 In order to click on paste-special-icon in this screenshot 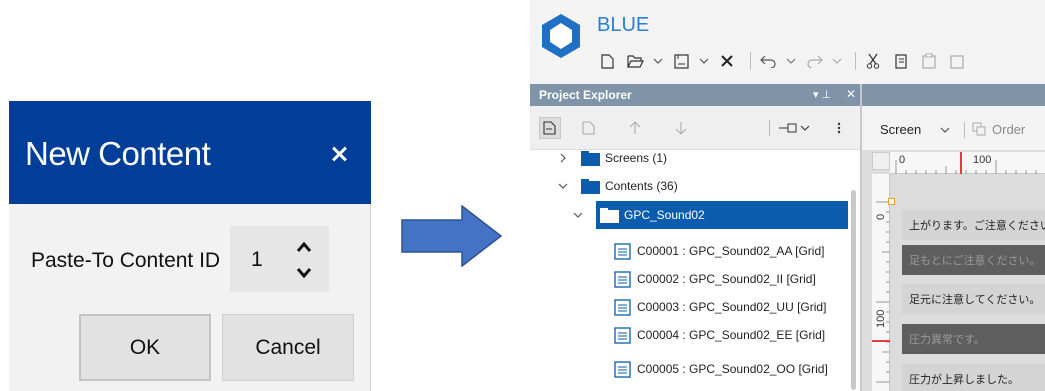, I will do `click(957, 61)`.